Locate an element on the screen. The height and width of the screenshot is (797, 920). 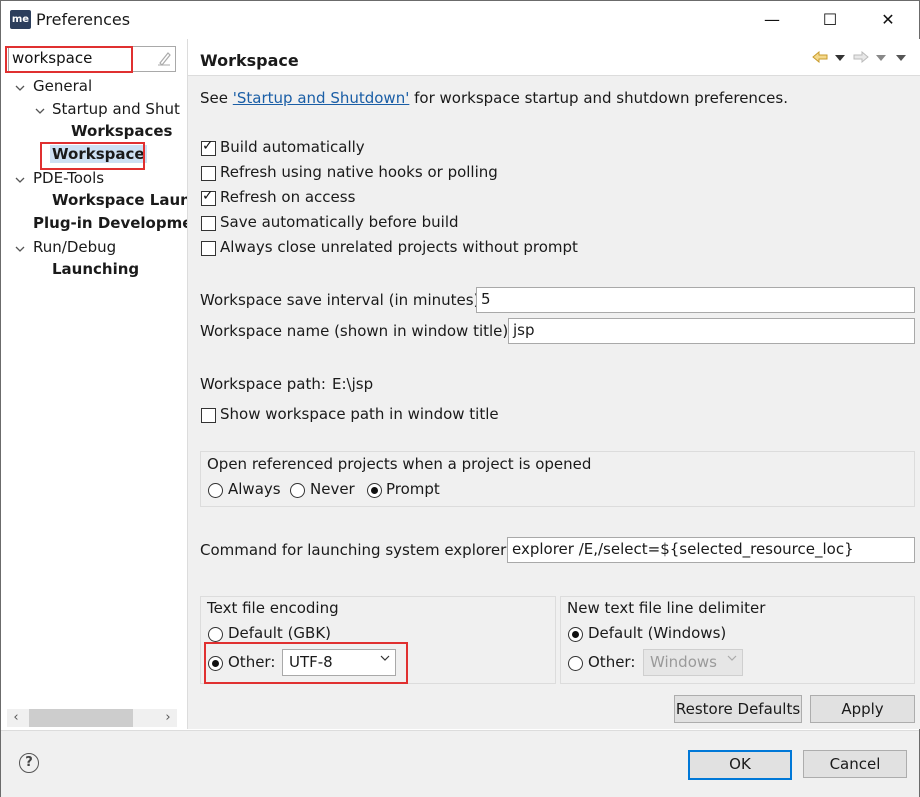
never-radio is located at coordinates (297, 490).